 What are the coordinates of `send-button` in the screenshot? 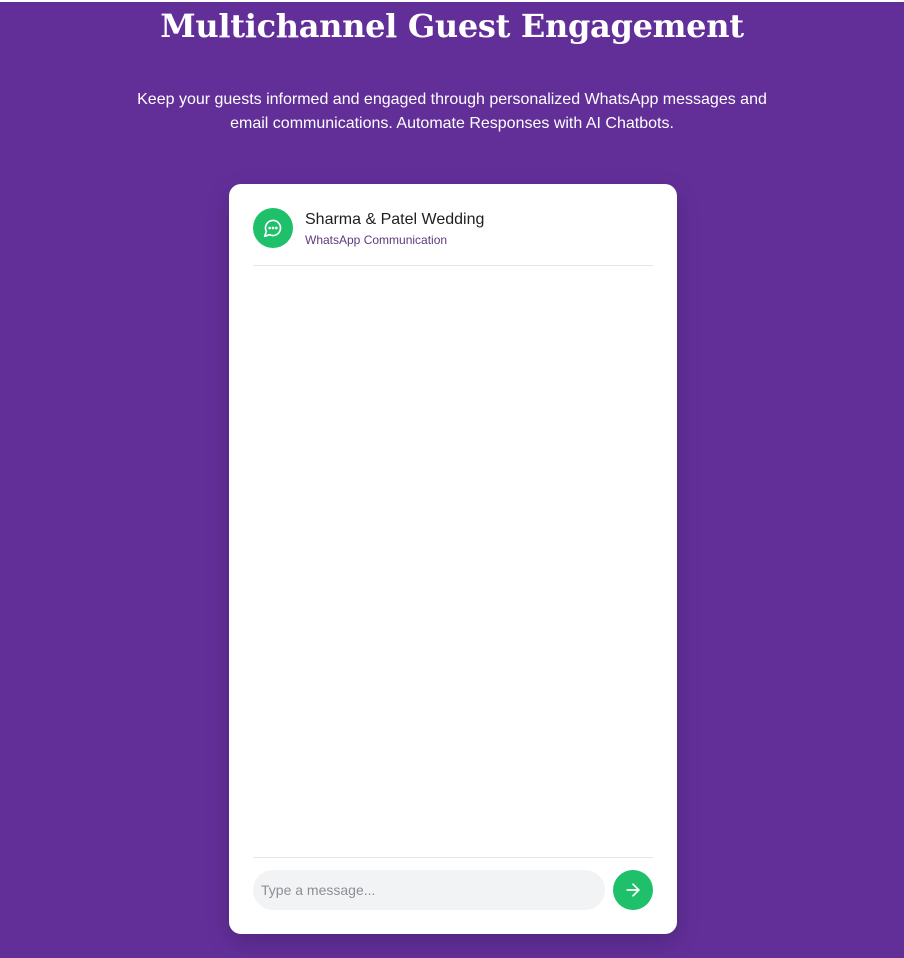 It's located at (633, 890).